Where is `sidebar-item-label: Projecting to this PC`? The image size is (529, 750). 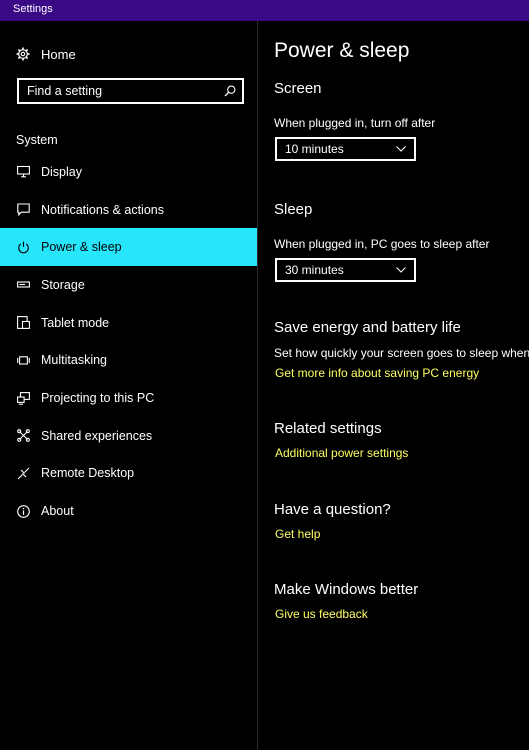 sidebar-item-label: Projecting to this PC is located at coordinates (98, 398).